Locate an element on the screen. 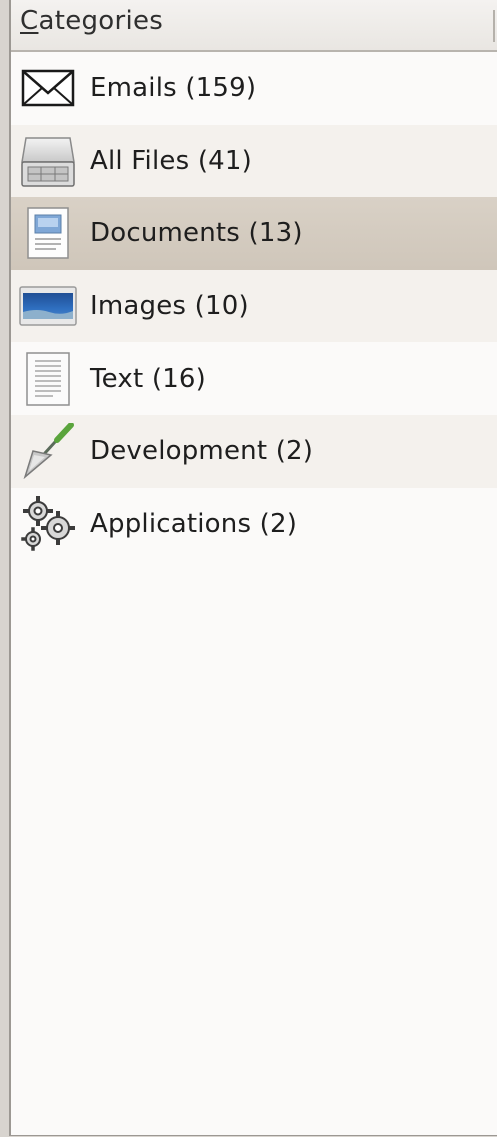  header-label-rest: ategories is located at coordinates (101, 21).